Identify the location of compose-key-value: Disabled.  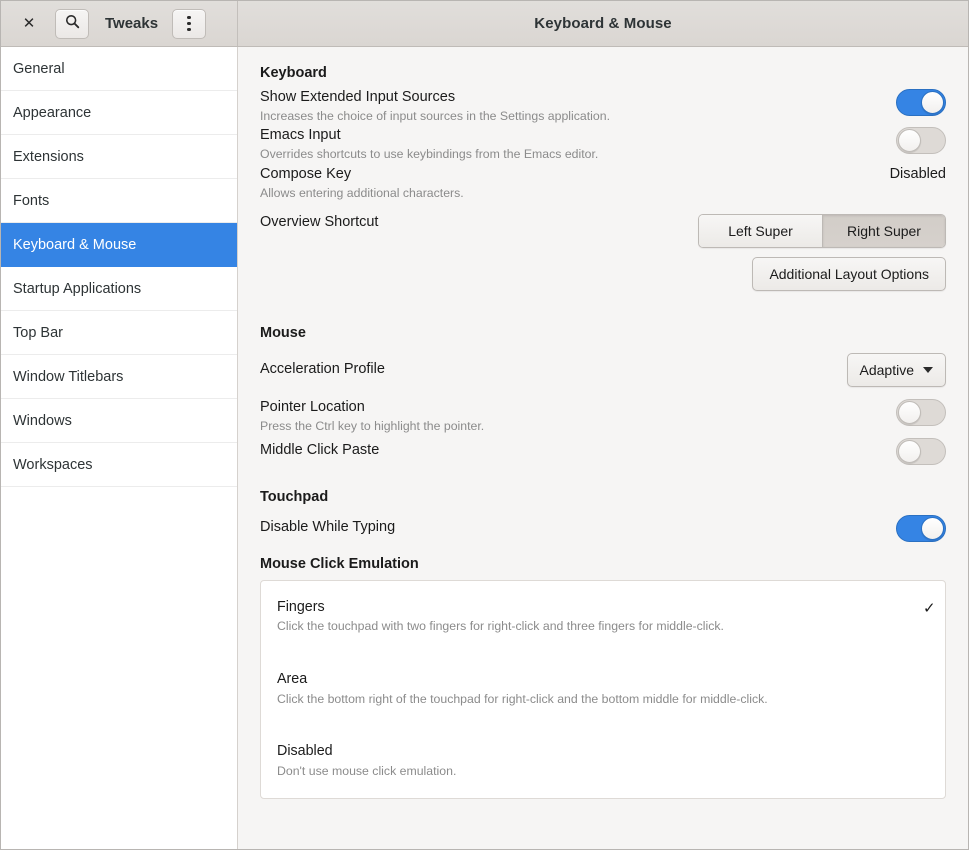
(918, 174).